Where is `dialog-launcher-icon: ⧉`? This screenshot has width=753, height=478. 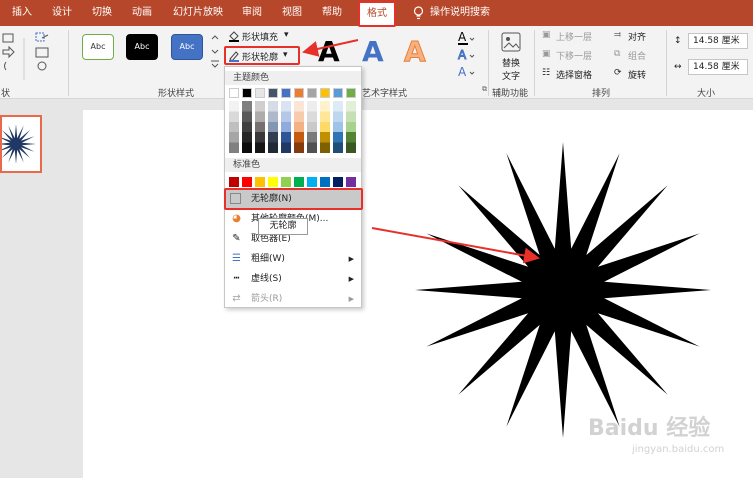 dialog-launcher-icon: ⧉ is located at coordinates (484, 89).